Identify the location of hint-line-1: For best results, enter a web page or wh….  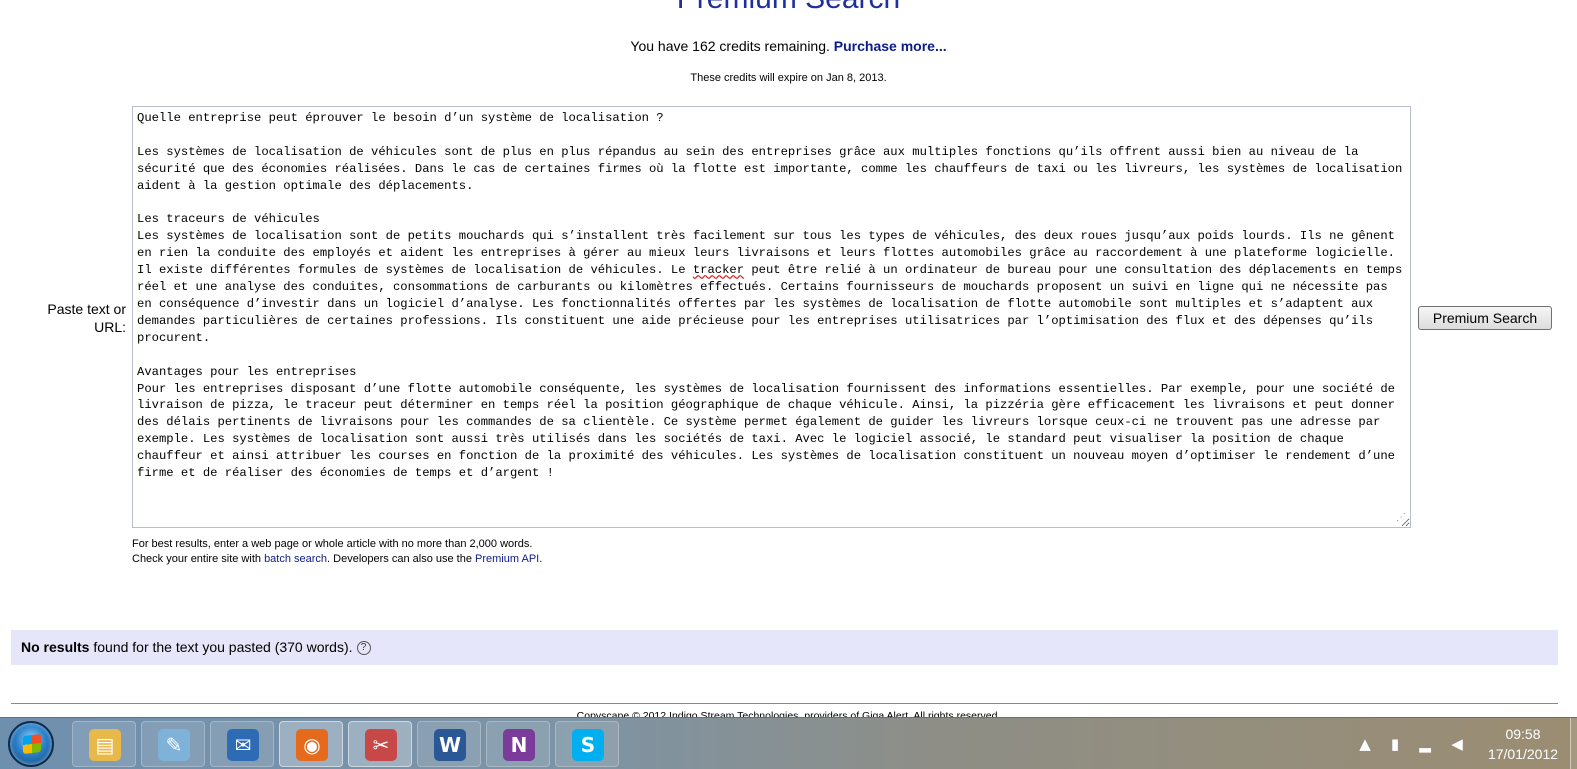
(332, 544).